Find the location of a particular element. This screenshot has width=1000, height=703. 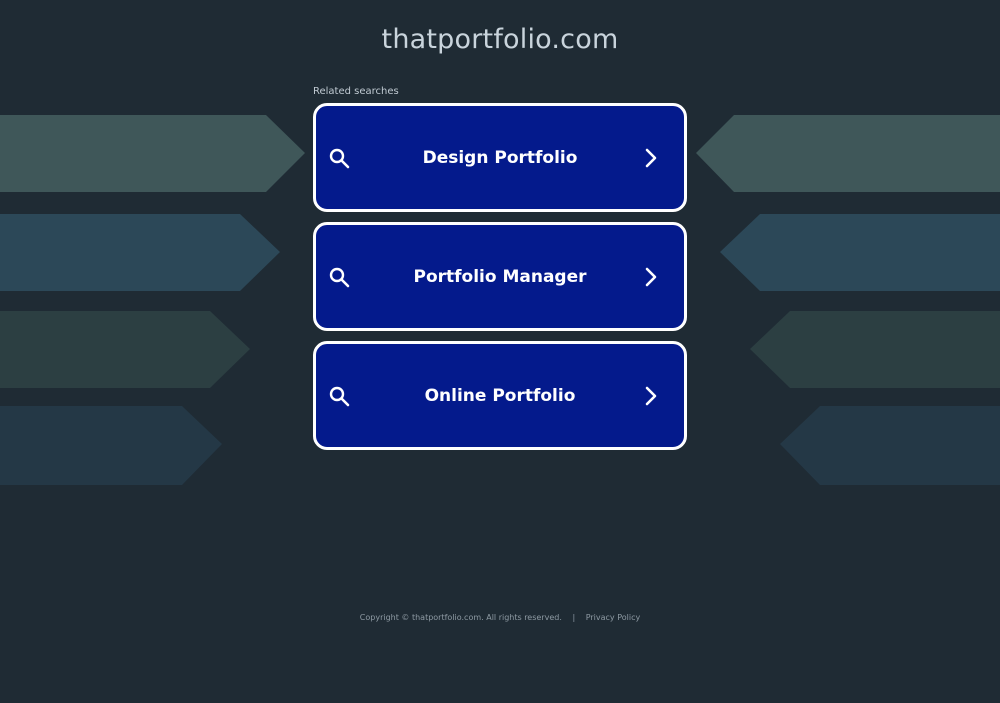

related-searches-label: Related searches is located at coordinates (356, 91).